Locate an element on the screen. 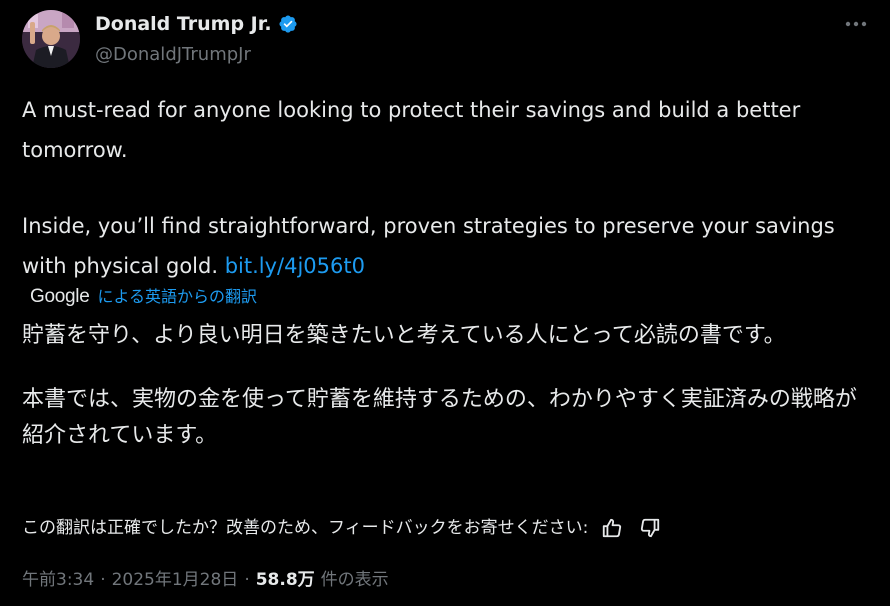 The height and width of the screenshot is (606, 890). verified-badge-icon is located at coordinates (288, 24).